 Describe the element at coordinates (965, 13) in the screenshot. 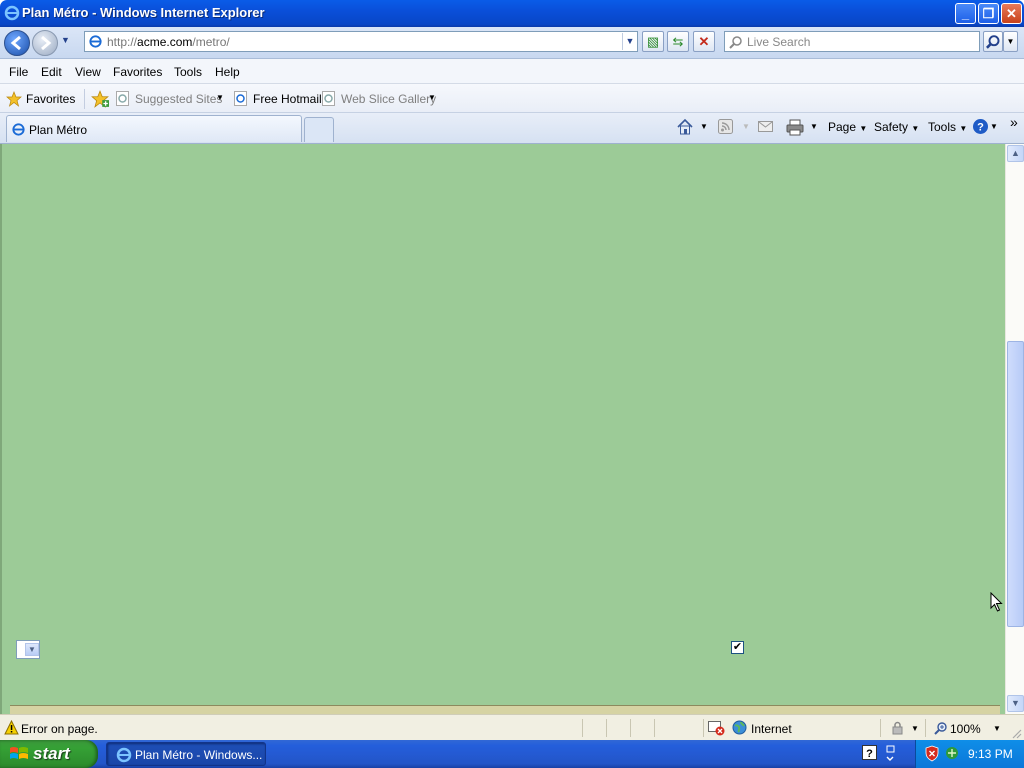

I see `minimize-button: _` at that location.